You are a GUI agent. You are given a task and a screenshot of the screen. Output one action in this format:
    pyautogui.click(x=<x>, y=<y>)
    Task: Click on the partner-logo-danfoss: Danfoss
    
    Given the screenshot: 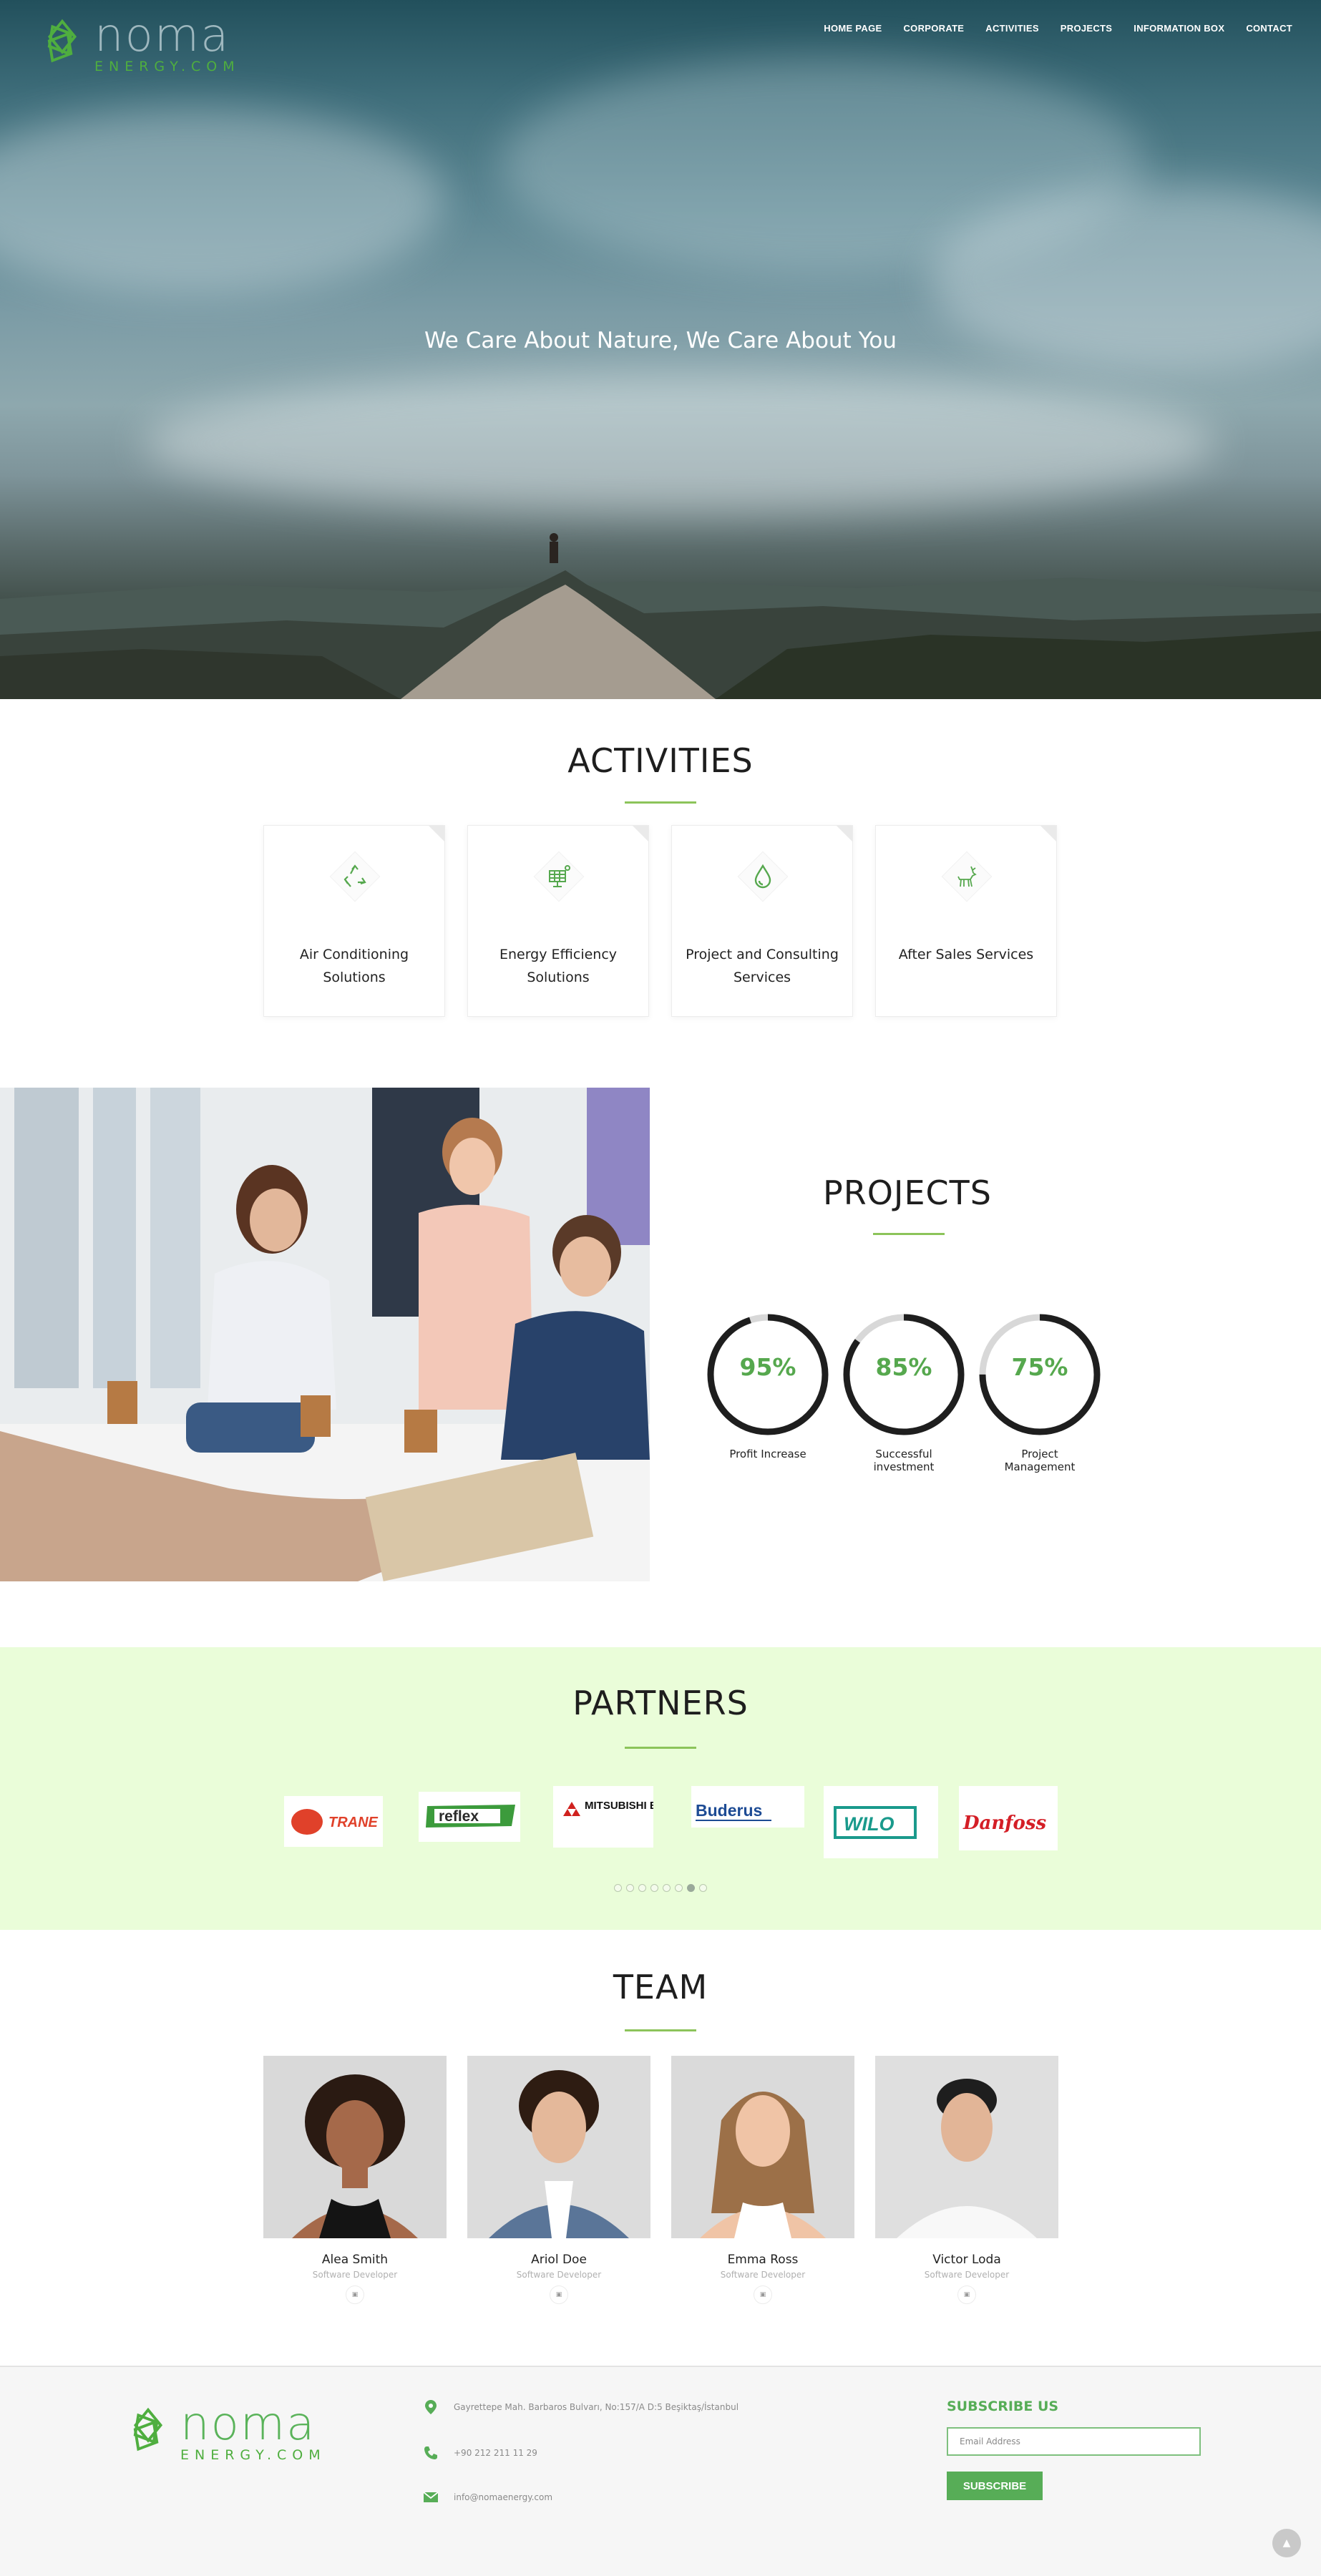 What is the action you would take?
    pyautogui.click(x=1008, y=1818)
    